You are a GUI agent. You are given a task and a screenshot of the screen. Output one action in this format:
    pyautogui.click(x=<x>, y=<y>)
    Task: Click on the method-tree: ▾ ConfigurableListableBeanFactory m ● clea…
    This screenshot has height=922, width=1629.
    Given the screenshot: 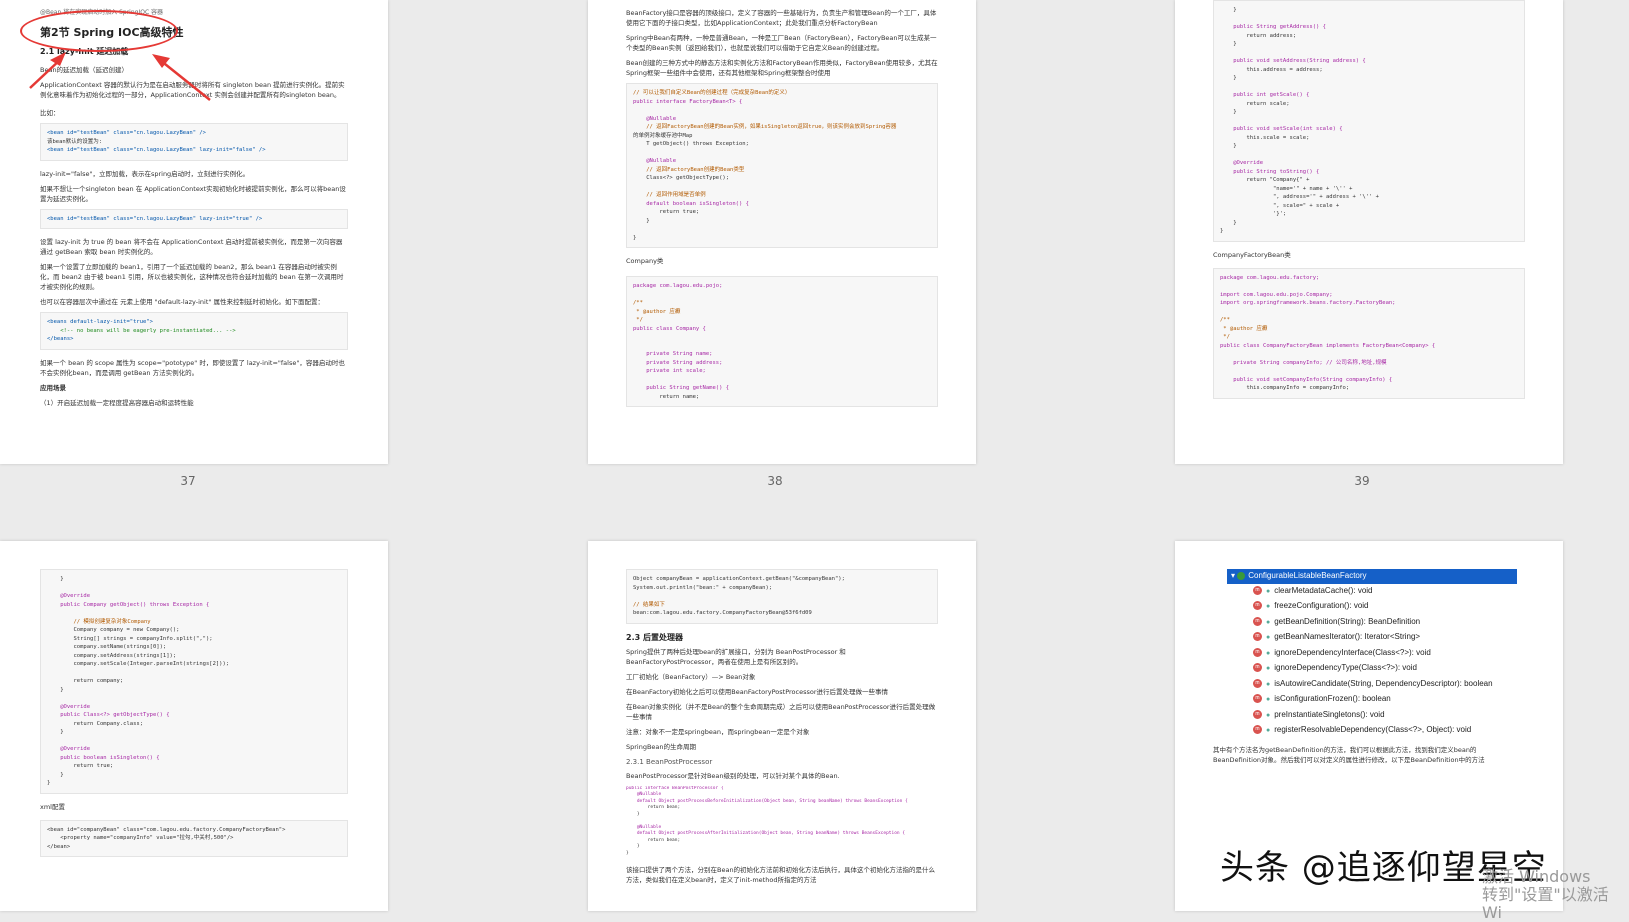 What is the action you would take?
    pyautogui.click(x=1395, y=654)
    